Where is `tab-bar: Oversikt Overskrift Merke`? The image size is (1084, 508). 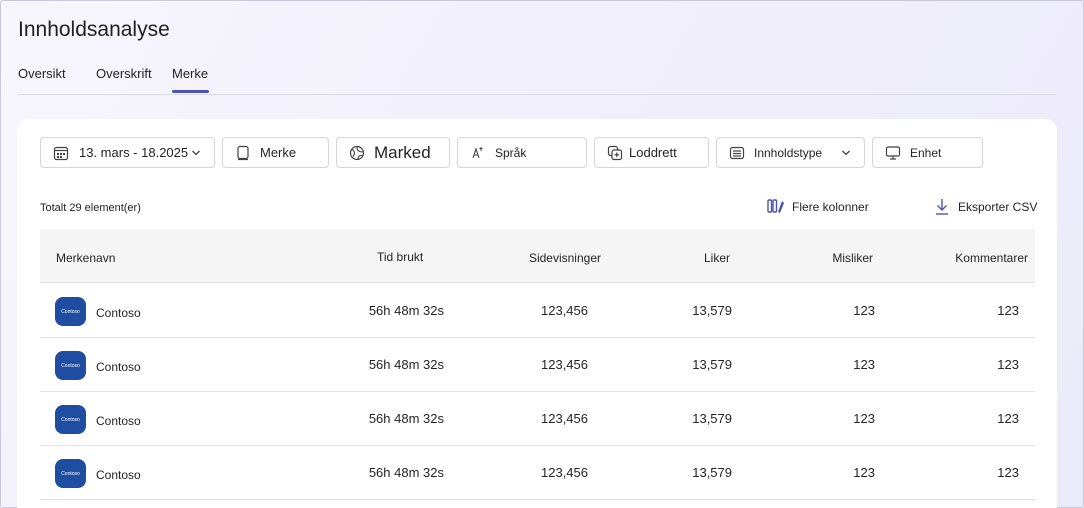 tab-bar: Oversikt Overskrift Merke is located at coordinates (537, 80).